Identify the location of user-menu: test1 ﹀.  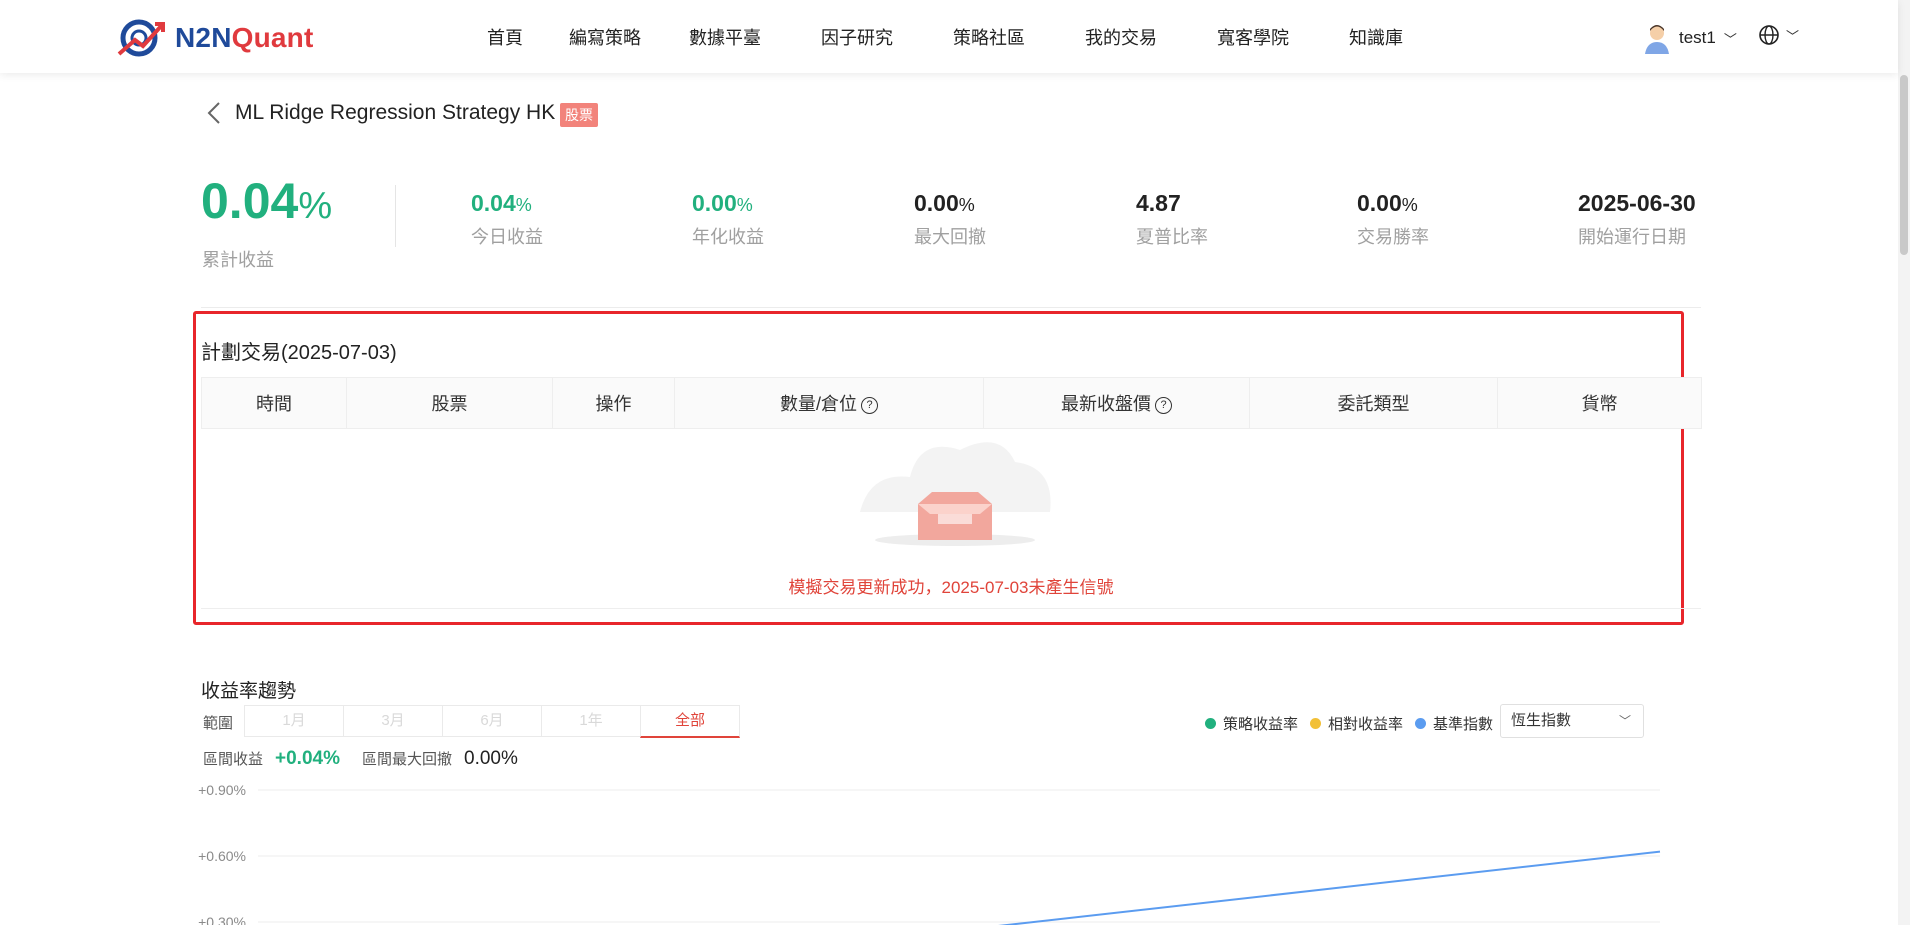
(1690, 38).